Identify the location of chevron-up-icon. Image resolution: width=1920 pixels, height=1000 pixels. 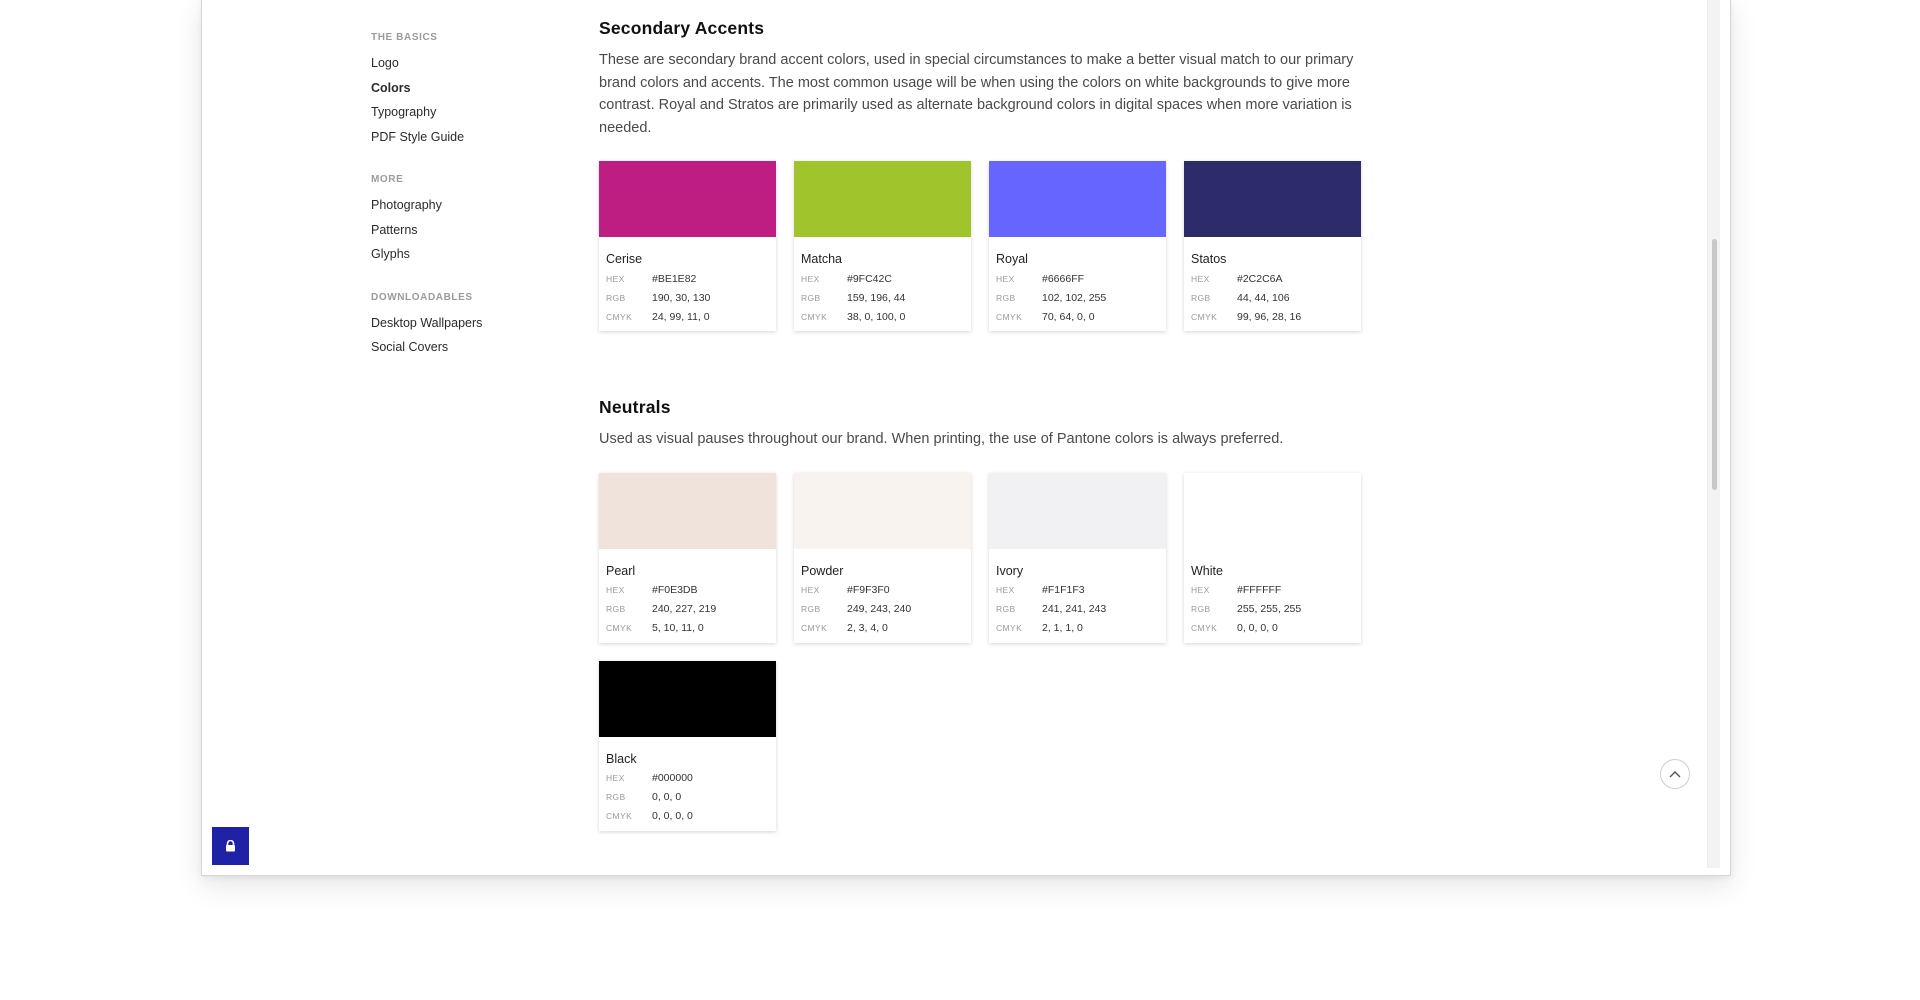
(1675, 774).